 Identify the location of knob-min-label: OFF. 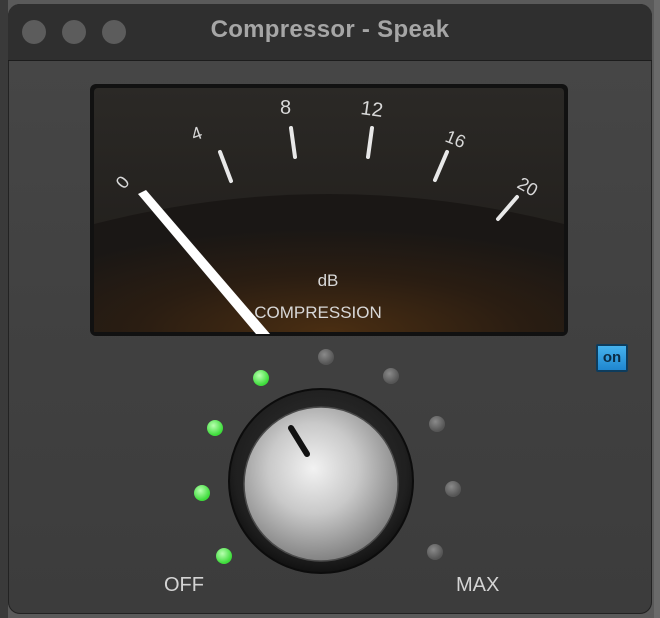
(184, 585).